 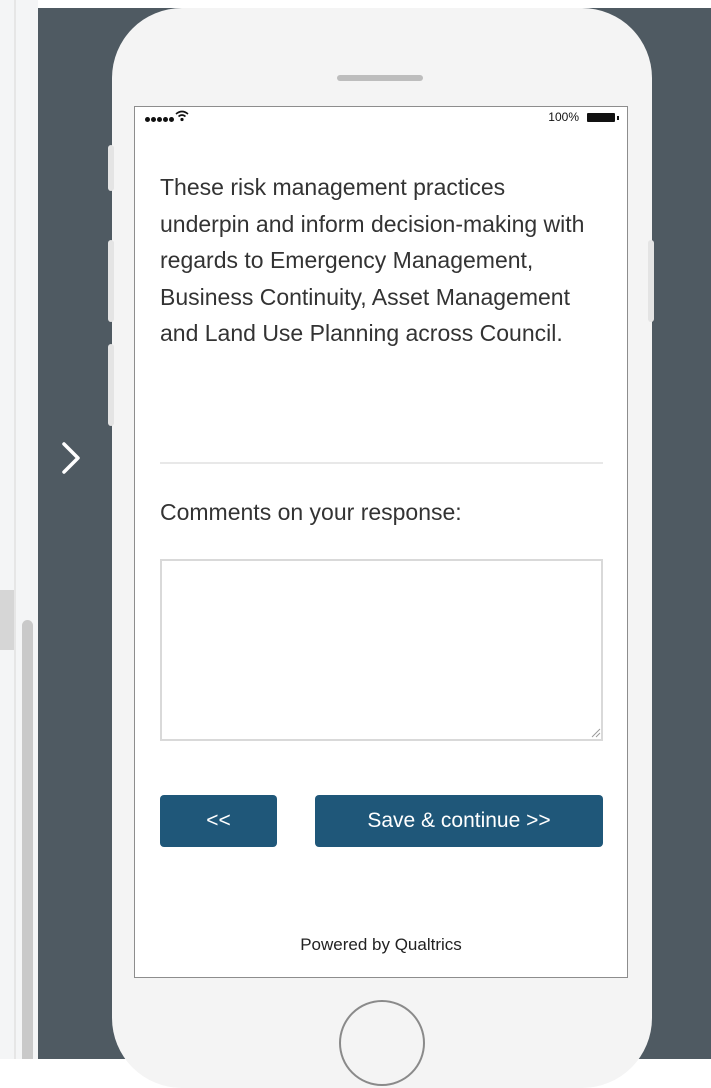 I want to click on signal-icon, so click(x=159, y=119).